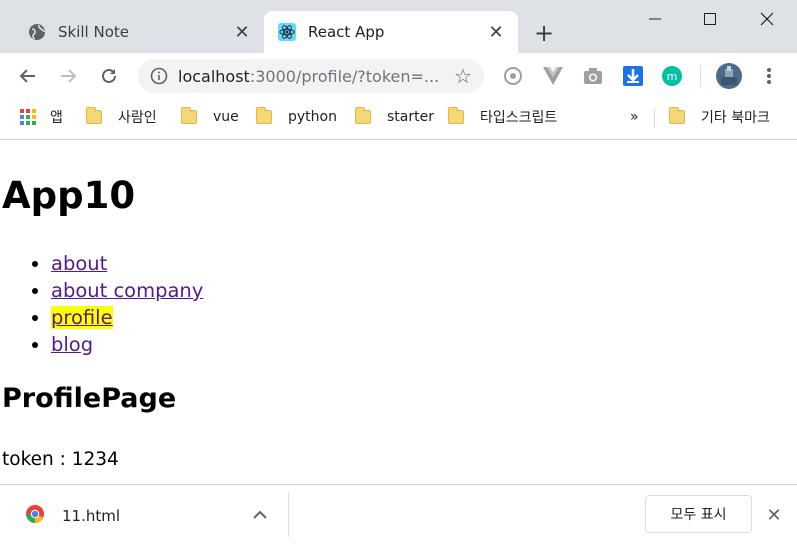 The width and height of the screenshot is (797, 545). I want to click on m-extension-icon: m, so click(672, 76).